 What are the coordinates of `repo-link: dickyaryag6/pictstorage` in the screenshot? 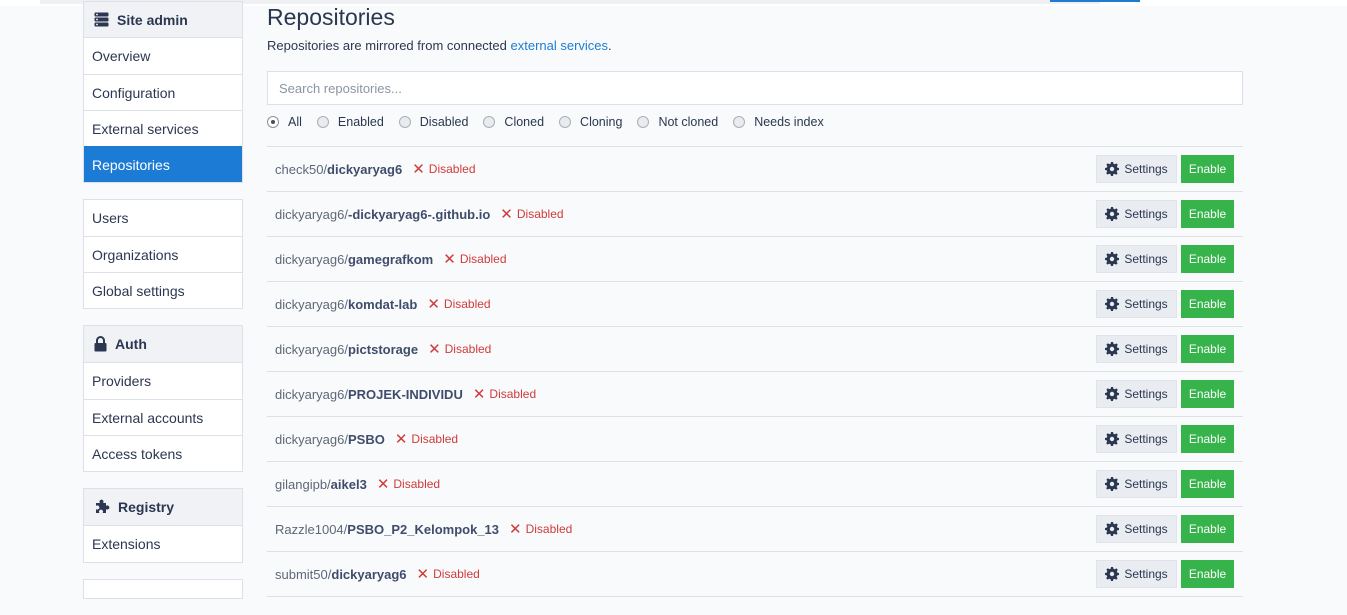 It's located at (346, 349).